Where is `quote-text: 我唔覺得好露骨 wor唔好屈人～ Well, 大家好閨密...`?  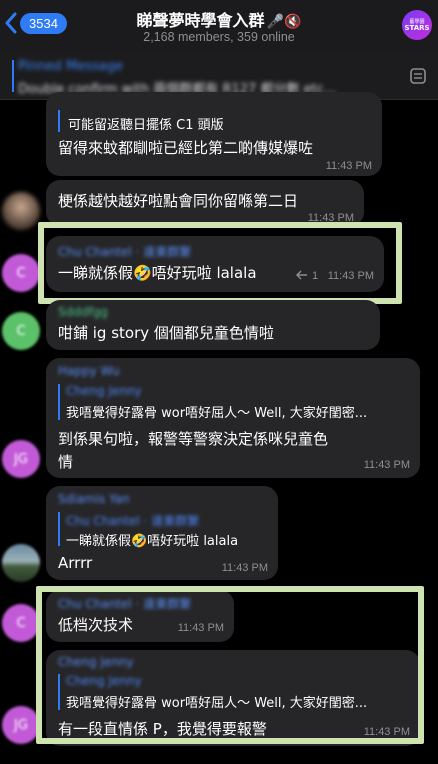 quote-text: 我唔覺得好露骨 wor唔好屈人～ Well, 大家好閨密... is located at coordinates (217, 413).